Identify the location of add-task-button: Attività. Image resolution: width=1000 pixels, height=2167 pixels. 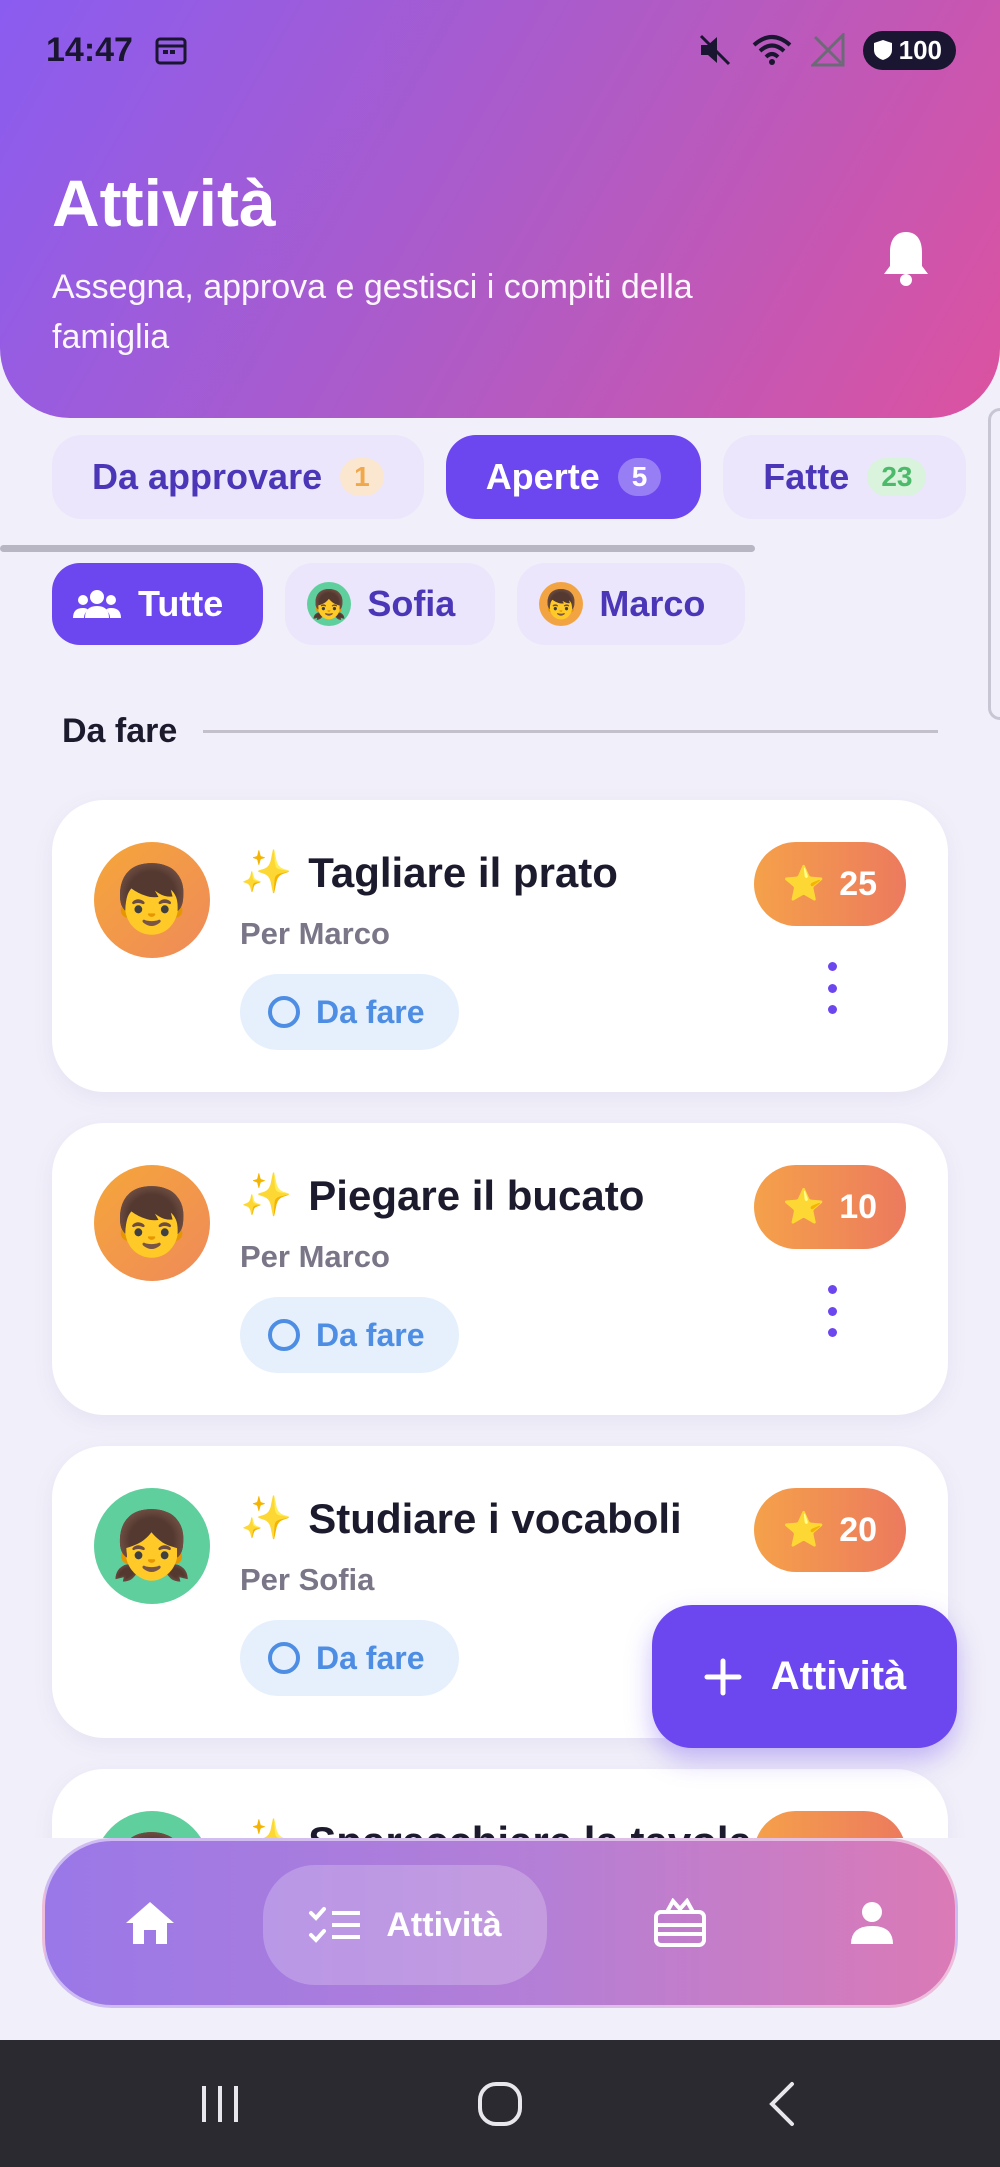
(804, 1676).